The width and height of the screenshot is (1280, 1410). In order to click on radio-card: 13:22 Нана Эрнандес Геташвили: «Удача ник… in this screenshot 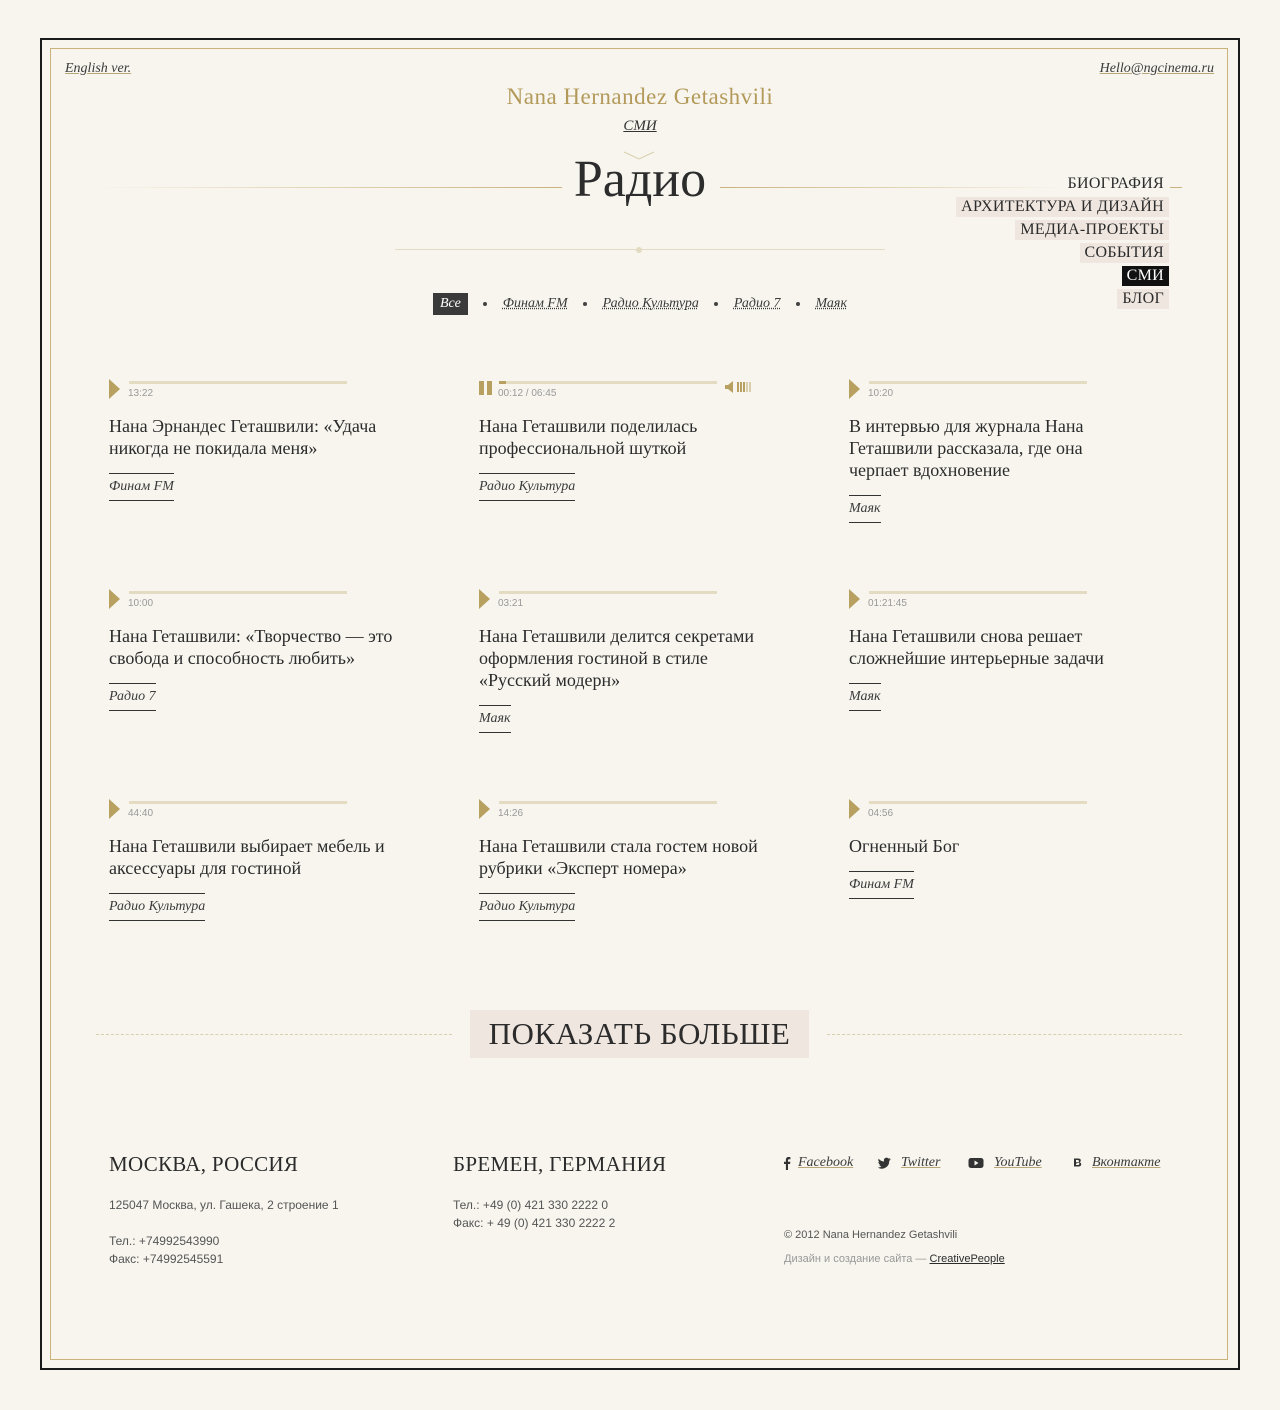, I will do `click(254, 440)`.